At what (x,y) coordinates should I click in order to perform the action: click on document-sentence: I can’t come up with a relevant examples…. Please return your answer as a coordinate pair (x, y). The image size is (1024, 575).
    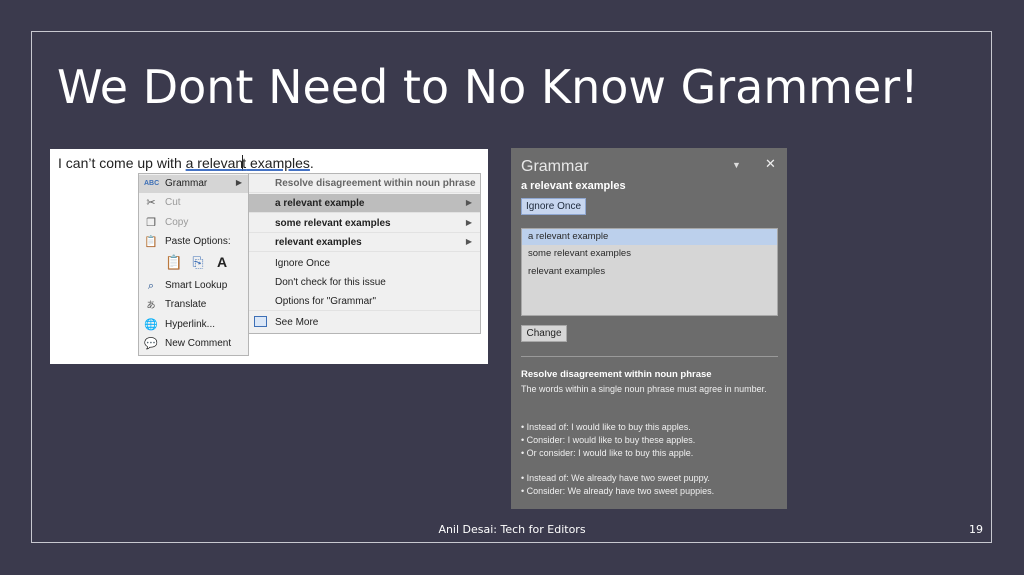
    Looking at the image, I should click on (186, 163).